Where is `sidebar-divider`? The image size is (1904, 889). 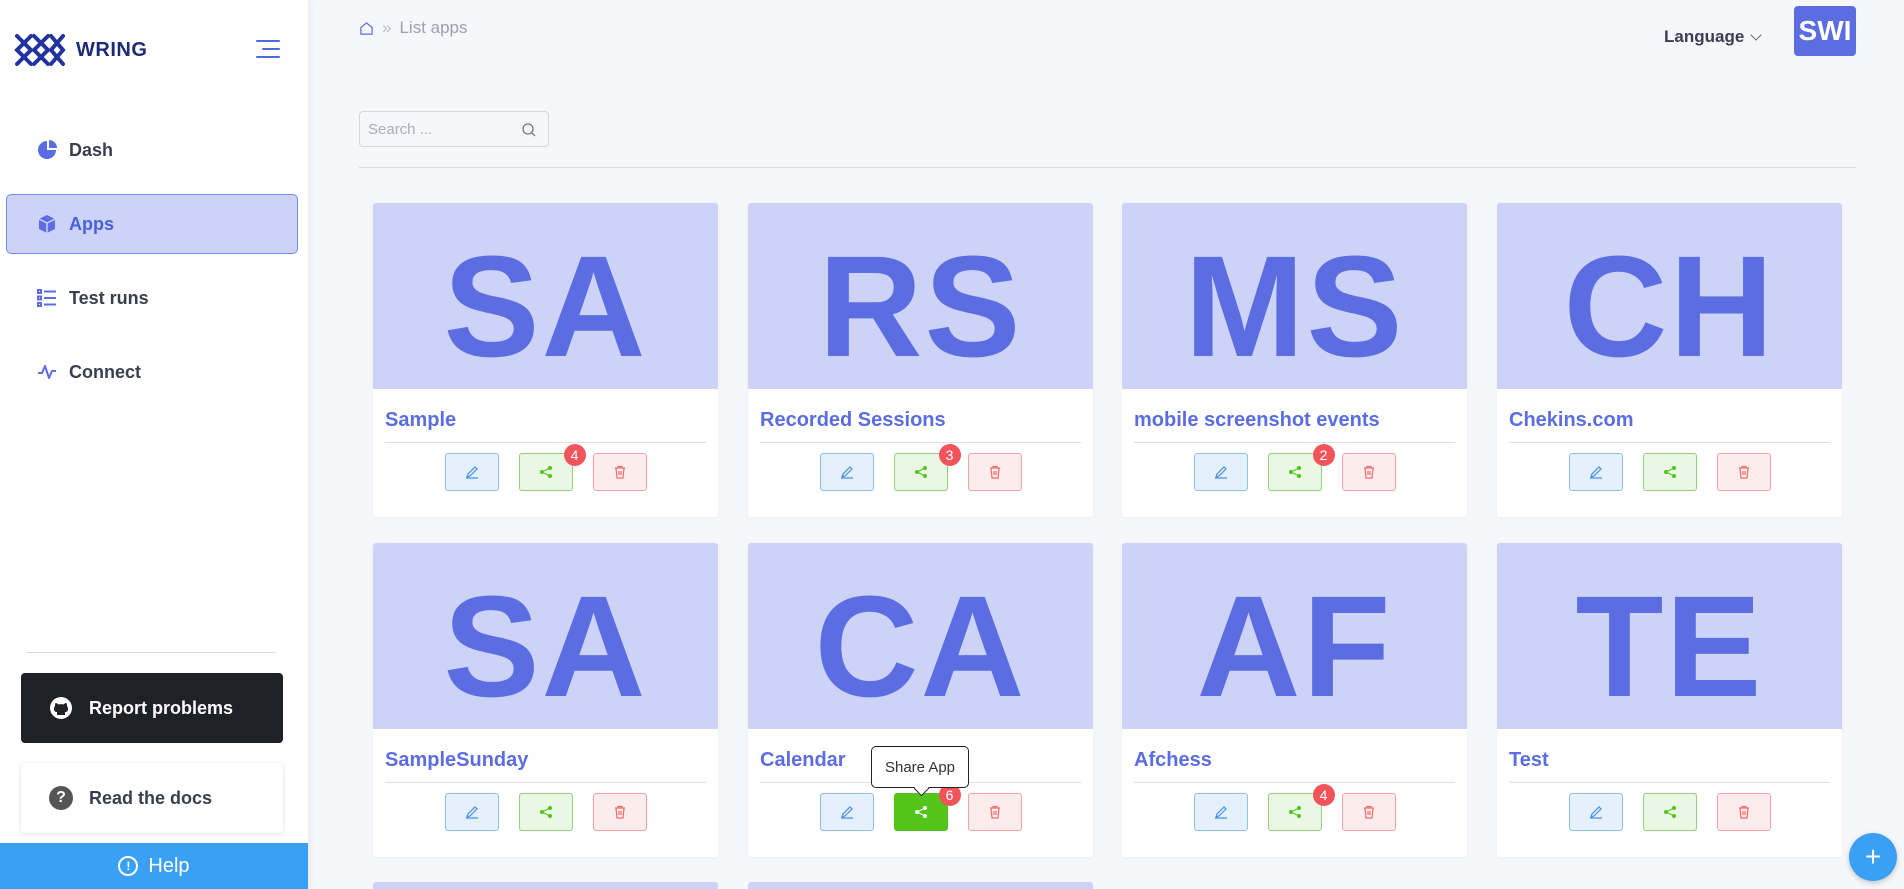
sidebar-divider is located at coordinates (151, 652).